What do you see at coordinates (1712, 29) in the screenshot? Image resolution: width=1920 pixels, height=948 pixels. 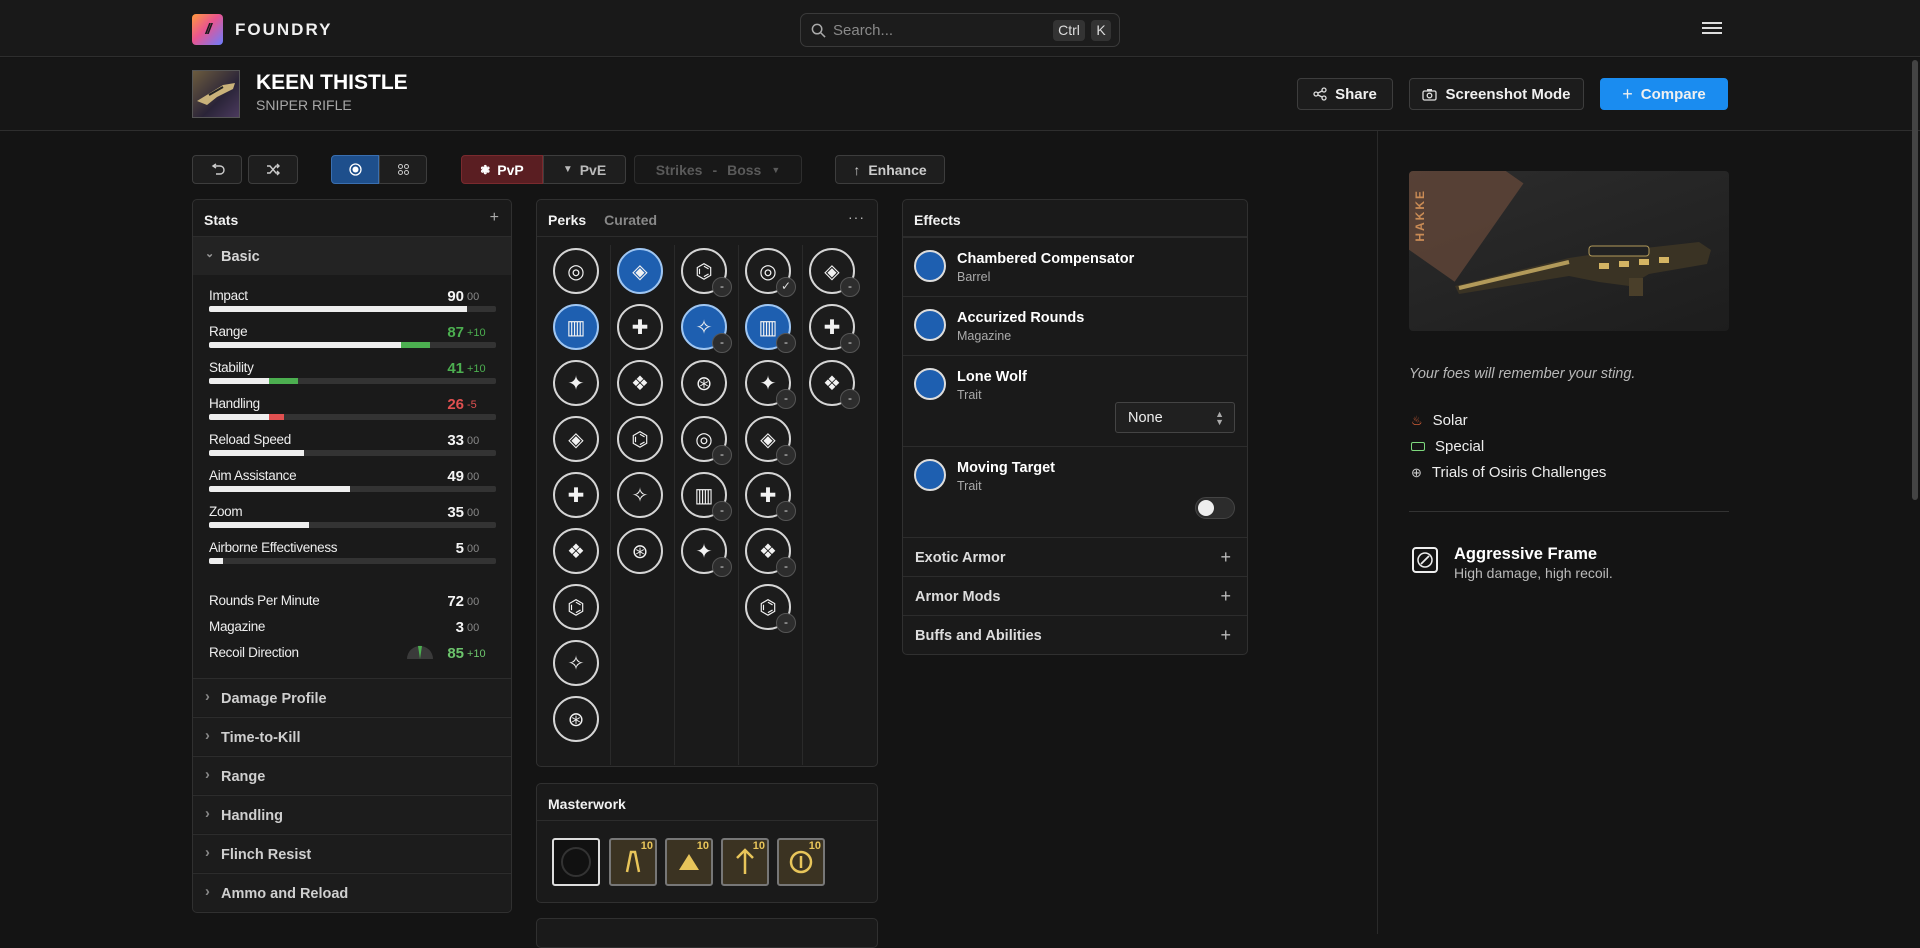 I see `hamburger-menu-icon` at bounding box center [1712, 29].